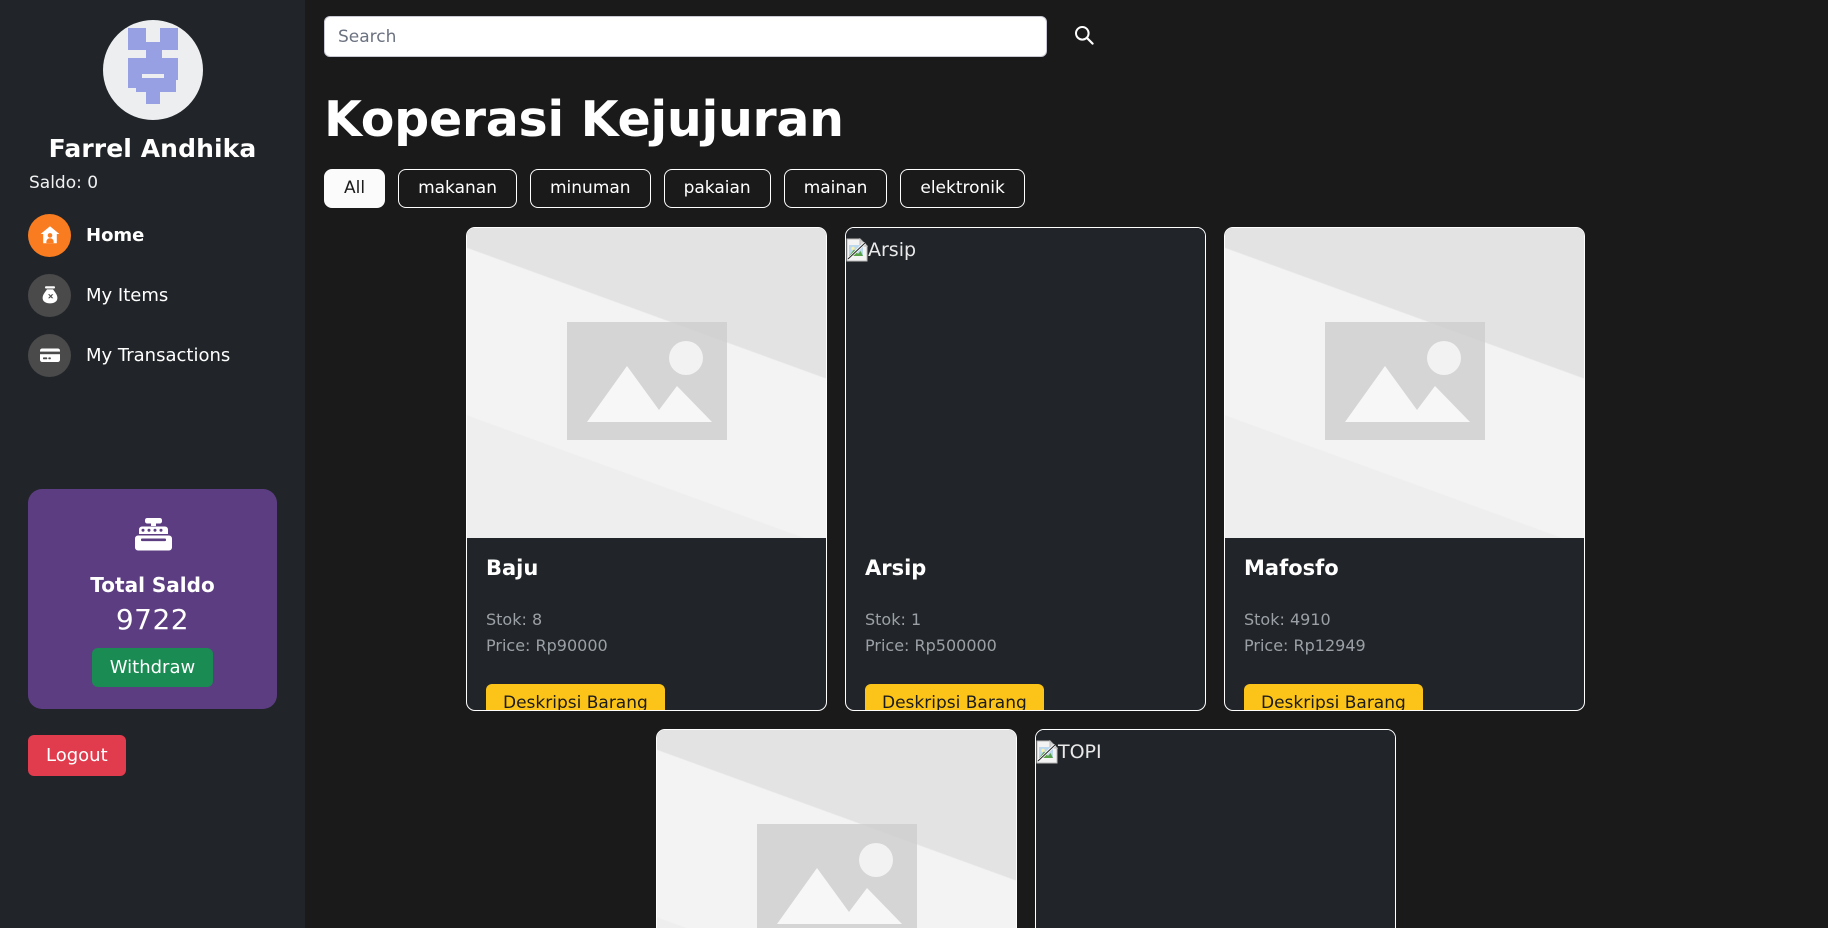 This screenshot has height=928, width=1828. Describe the element at coordinates (1287, 619) in the screenshot. I see `product-stock: Stok: 4910` at that location.